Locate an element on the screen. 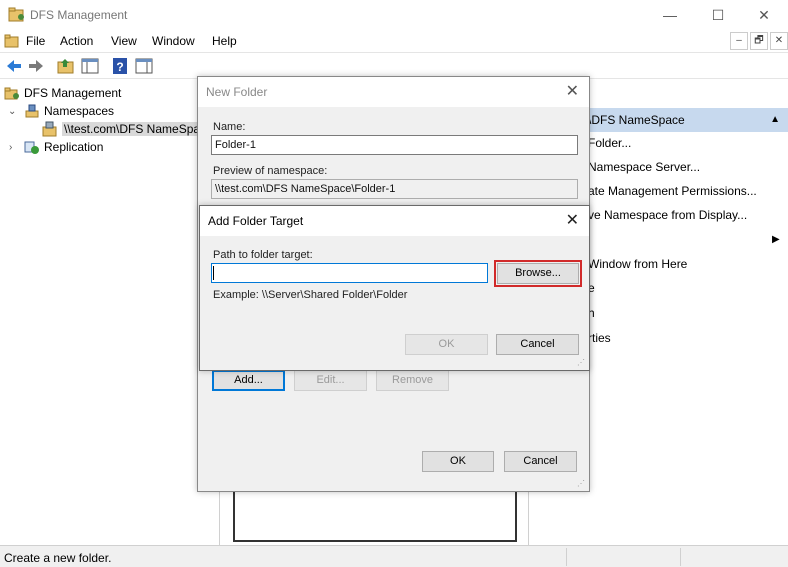  menu-action: Action is located at coordinates (76, 41).